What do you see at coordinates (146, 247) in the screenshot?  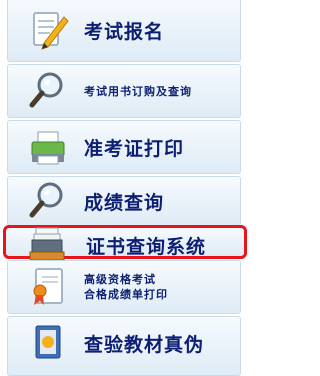 I see `menu-item-label: 证书查询系统` at bounding box center [146, 247].